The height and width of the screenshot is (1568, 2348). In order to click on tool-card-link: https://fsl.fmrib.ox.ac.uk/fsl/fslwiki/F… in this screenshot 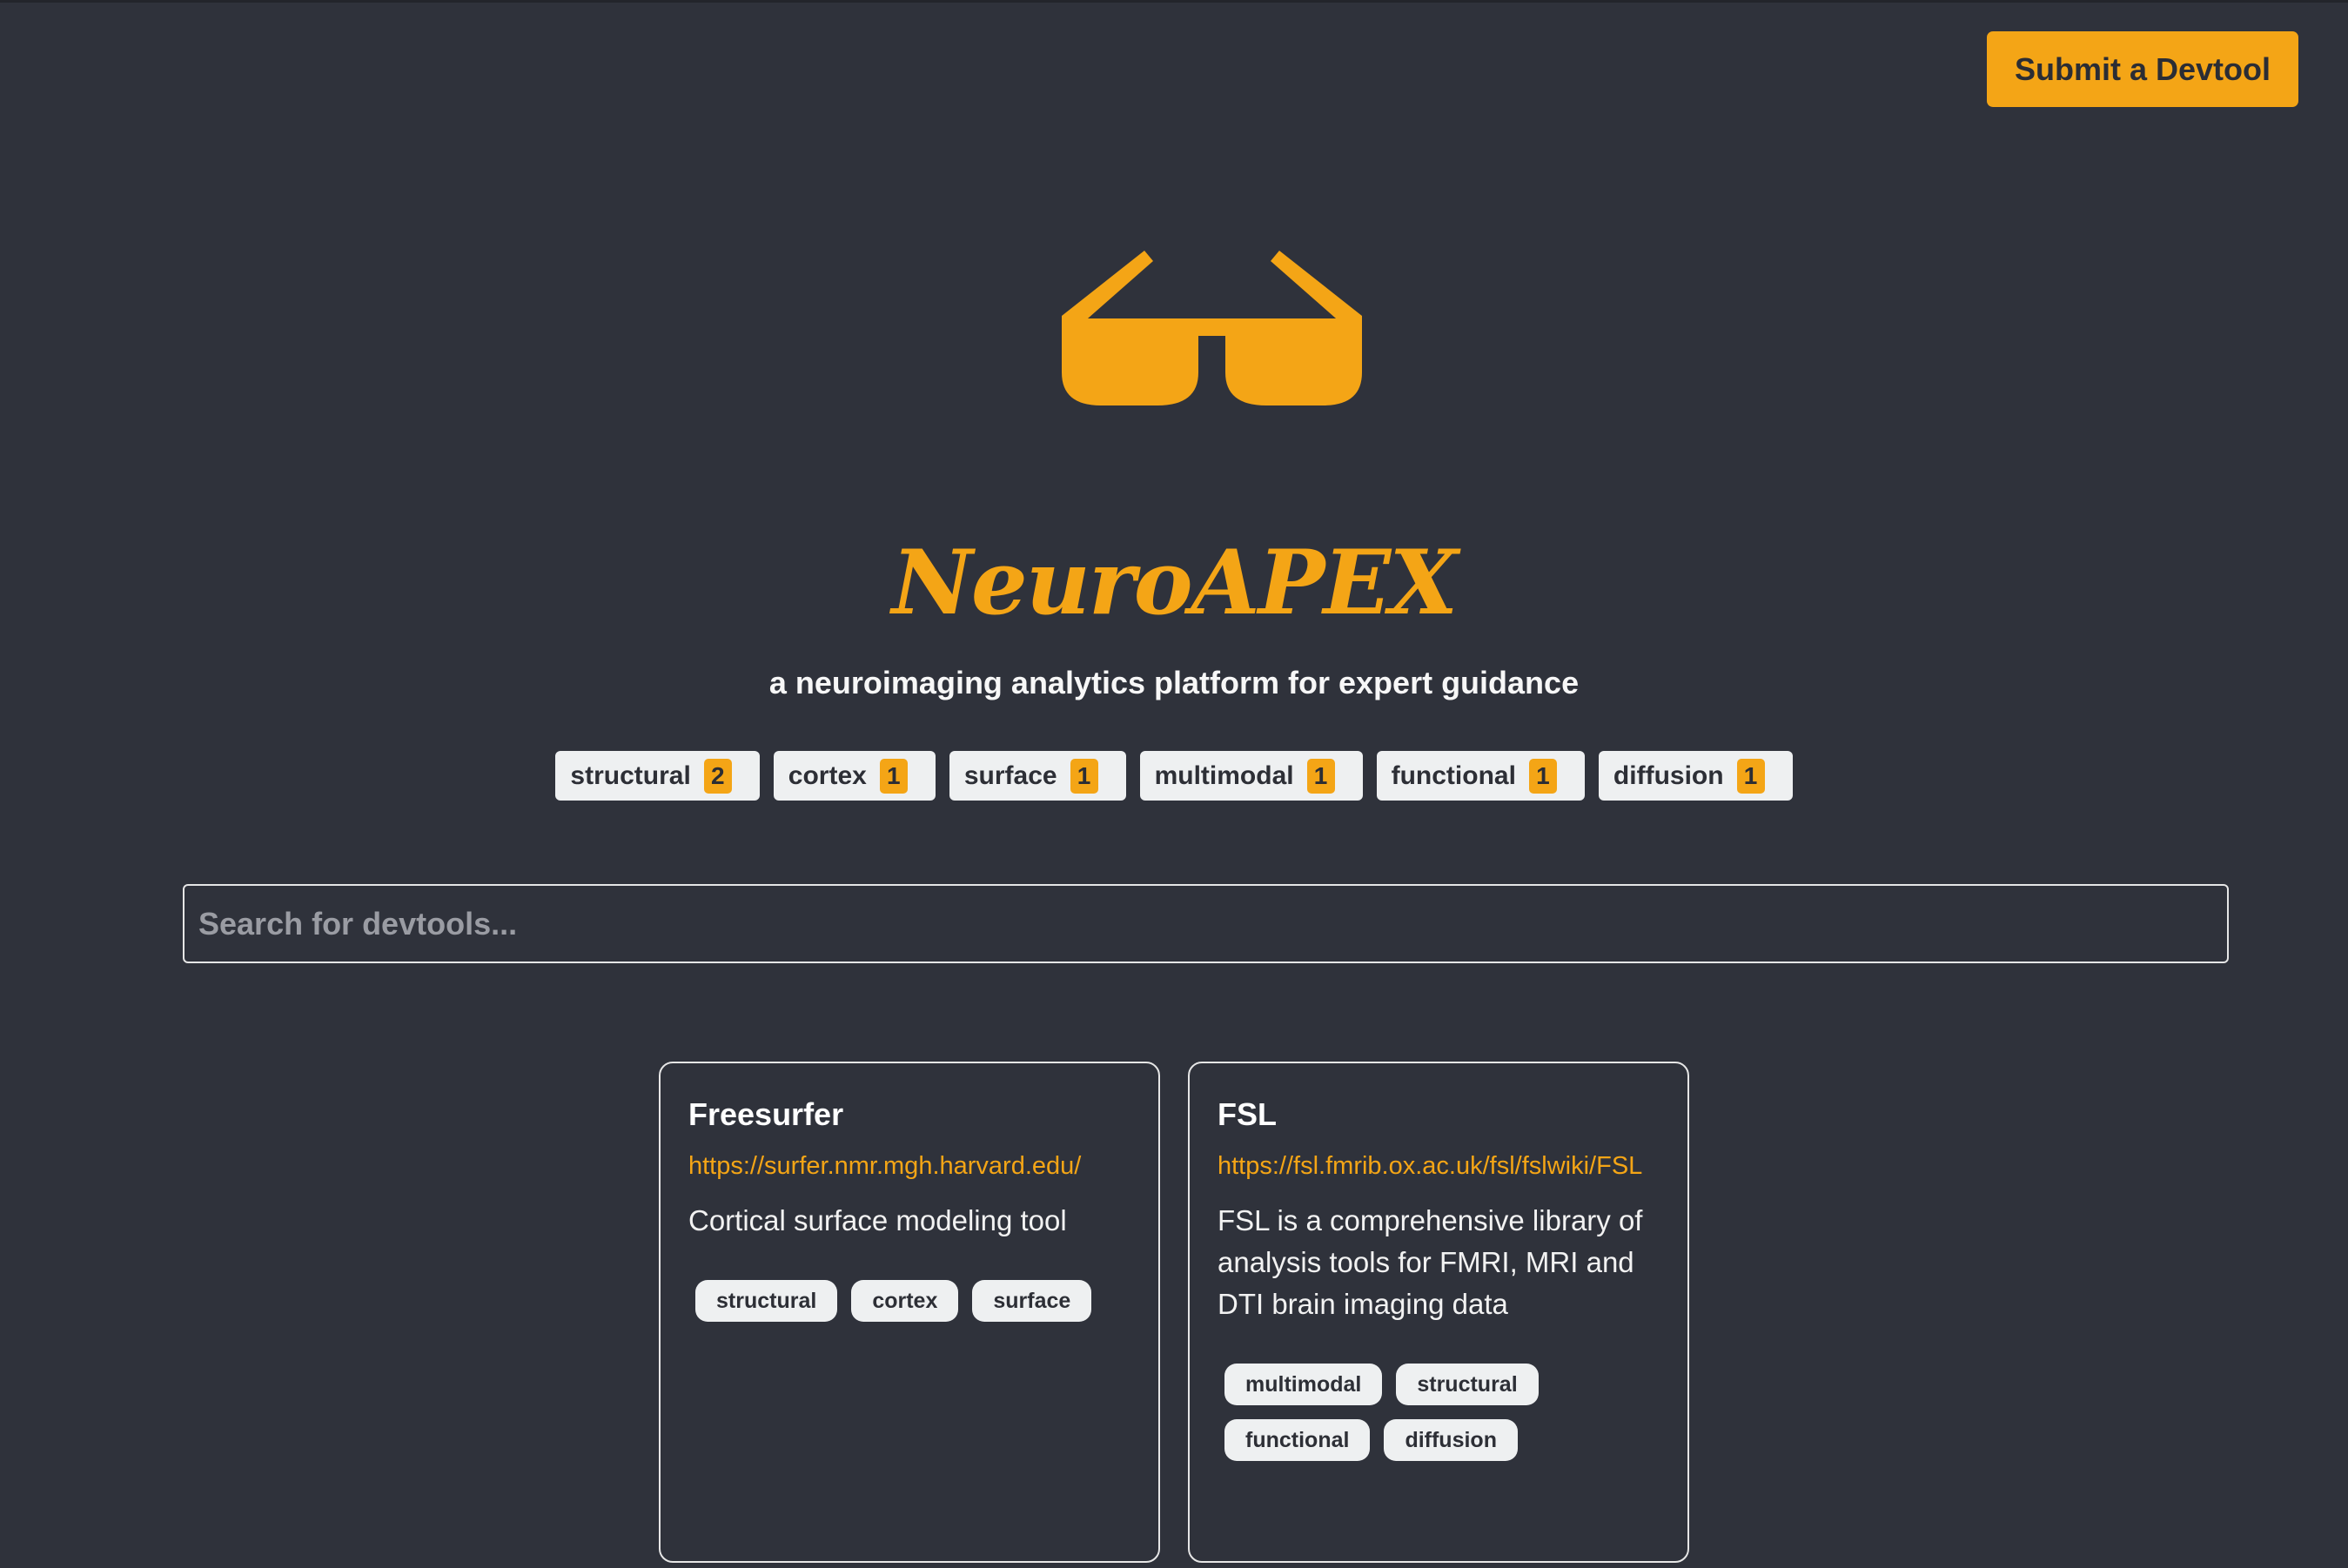, I will do `click(1439, 1167)`.